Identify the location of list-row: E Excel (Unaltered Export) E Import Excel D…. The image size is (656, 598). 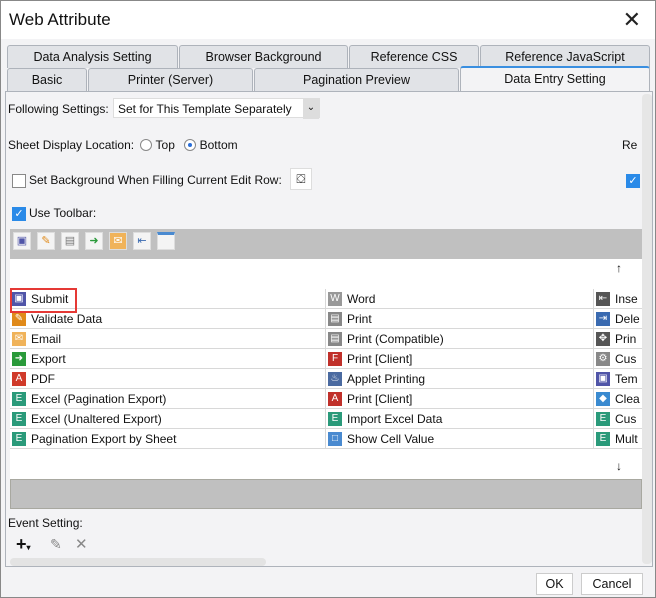
(326, 419).